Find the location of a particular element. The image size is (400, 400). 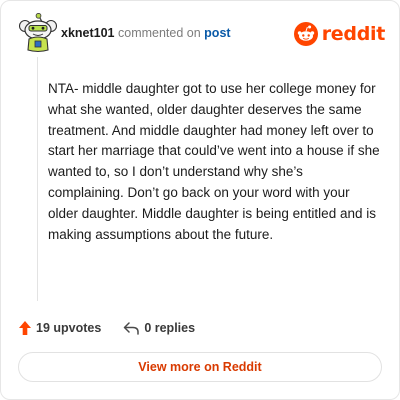

snoo-avatar-icon is located at coordinates (38, 32).